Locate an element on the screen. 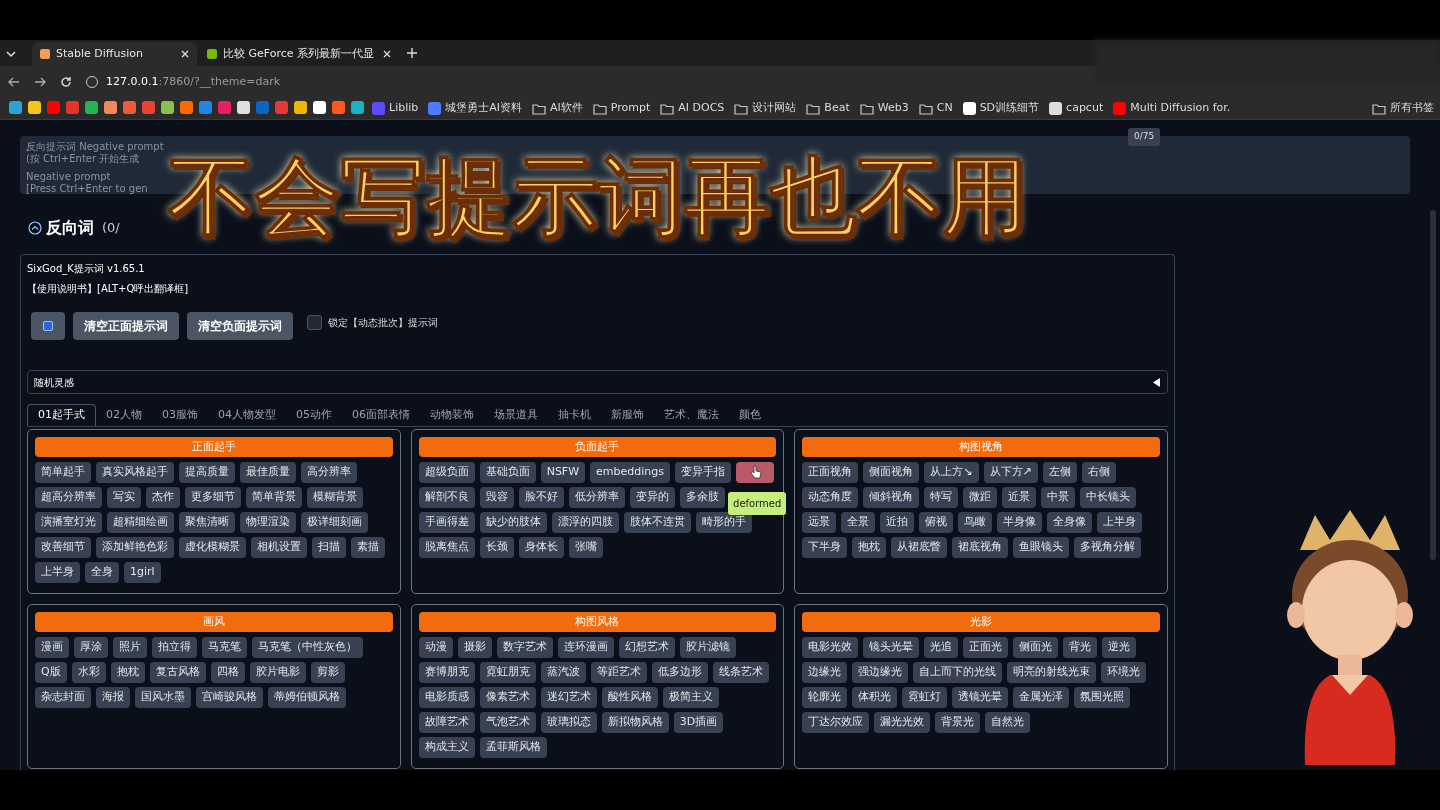 This screenshot has height=810, width=1440. tag-chip: 聚焦清晰 is located at coordinates (207, 522).